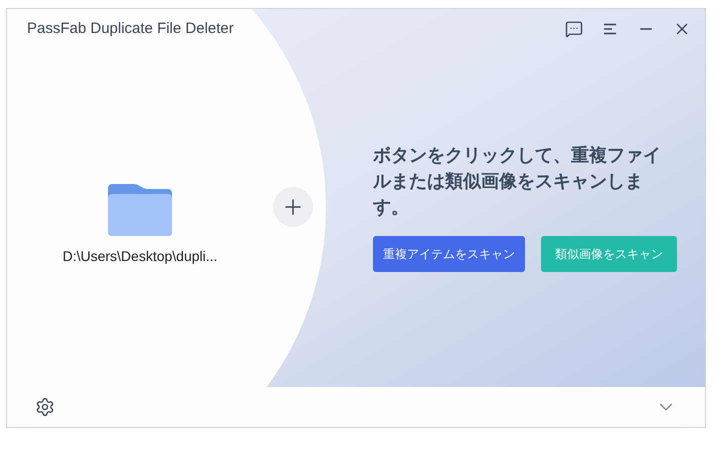 This screenshot has height=460, width=716. What do you see at coordinates (130, 28) in the screenshot?
I see `window-title: PassFab Duplicate File Deleter` at bounding box center [130, 28].